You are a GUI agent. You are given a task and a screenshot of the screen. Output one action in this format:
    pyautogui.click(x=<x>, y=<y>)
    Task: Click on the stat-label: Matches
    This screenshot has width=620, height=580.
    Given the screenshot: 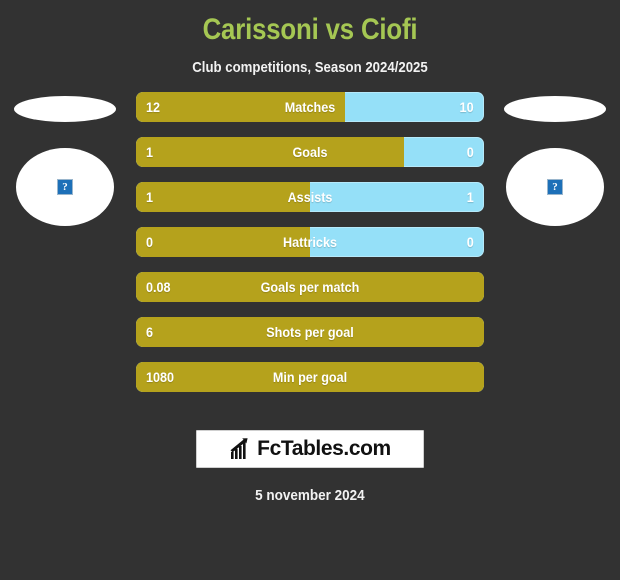 What is the action you would take?
    pyautogui.click(x=310, y=107)
    